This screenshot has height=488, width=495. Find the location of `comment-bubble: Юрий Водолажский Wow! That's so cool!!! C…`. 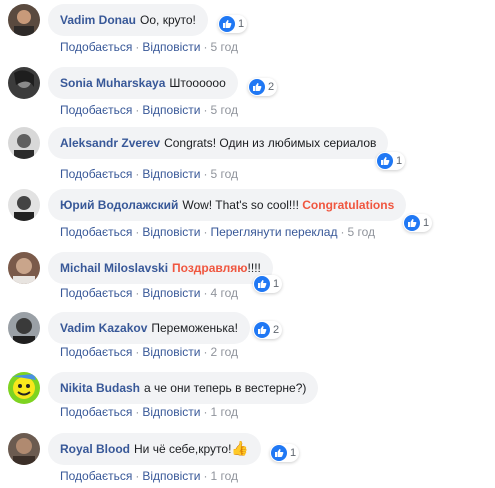

comment-bubble: Юрий Водолажский Wow! That's so cool!!! C… is located at coordinates (227, 205).